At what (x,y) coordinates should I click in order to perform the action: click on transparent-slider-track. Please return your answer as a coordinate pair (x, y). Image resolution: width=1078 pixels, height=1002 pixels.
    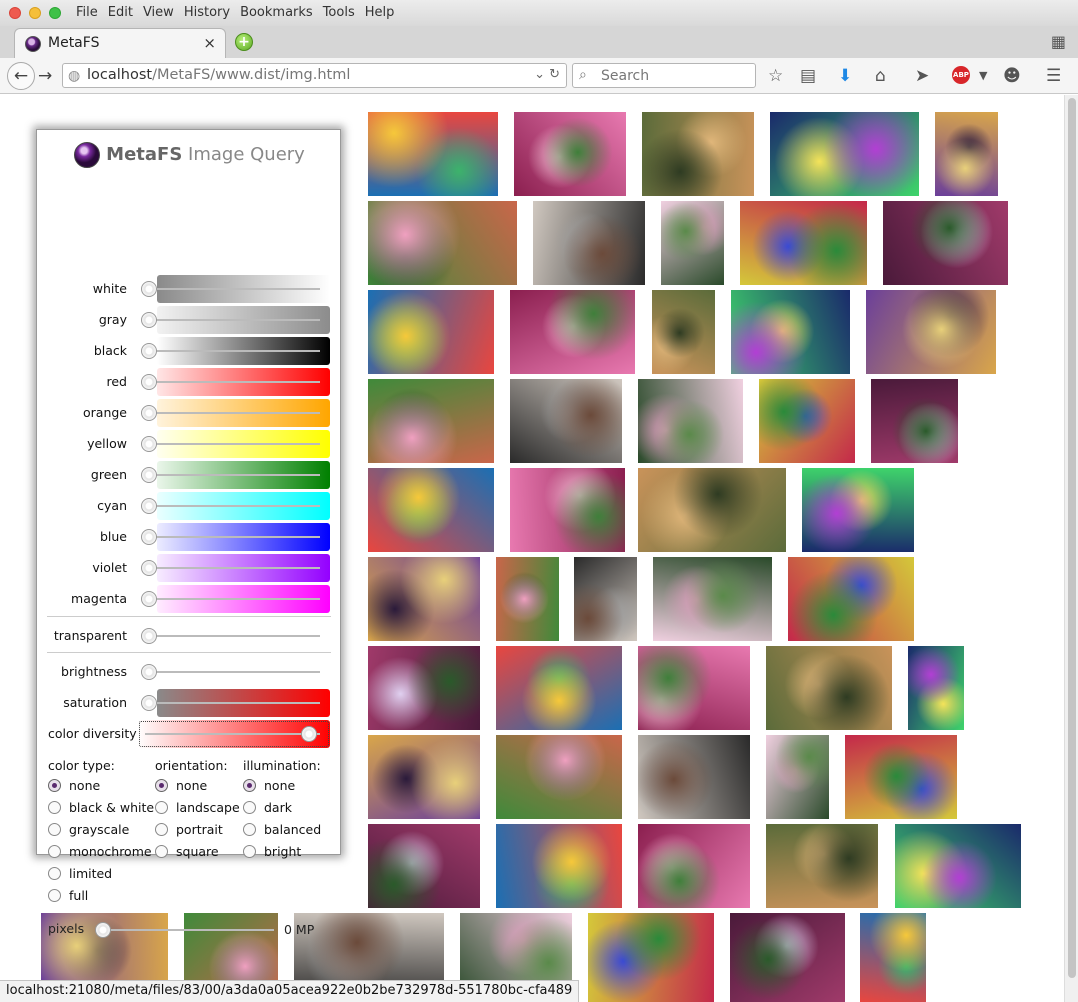
    Looking at the image, I should click on (232, 636).